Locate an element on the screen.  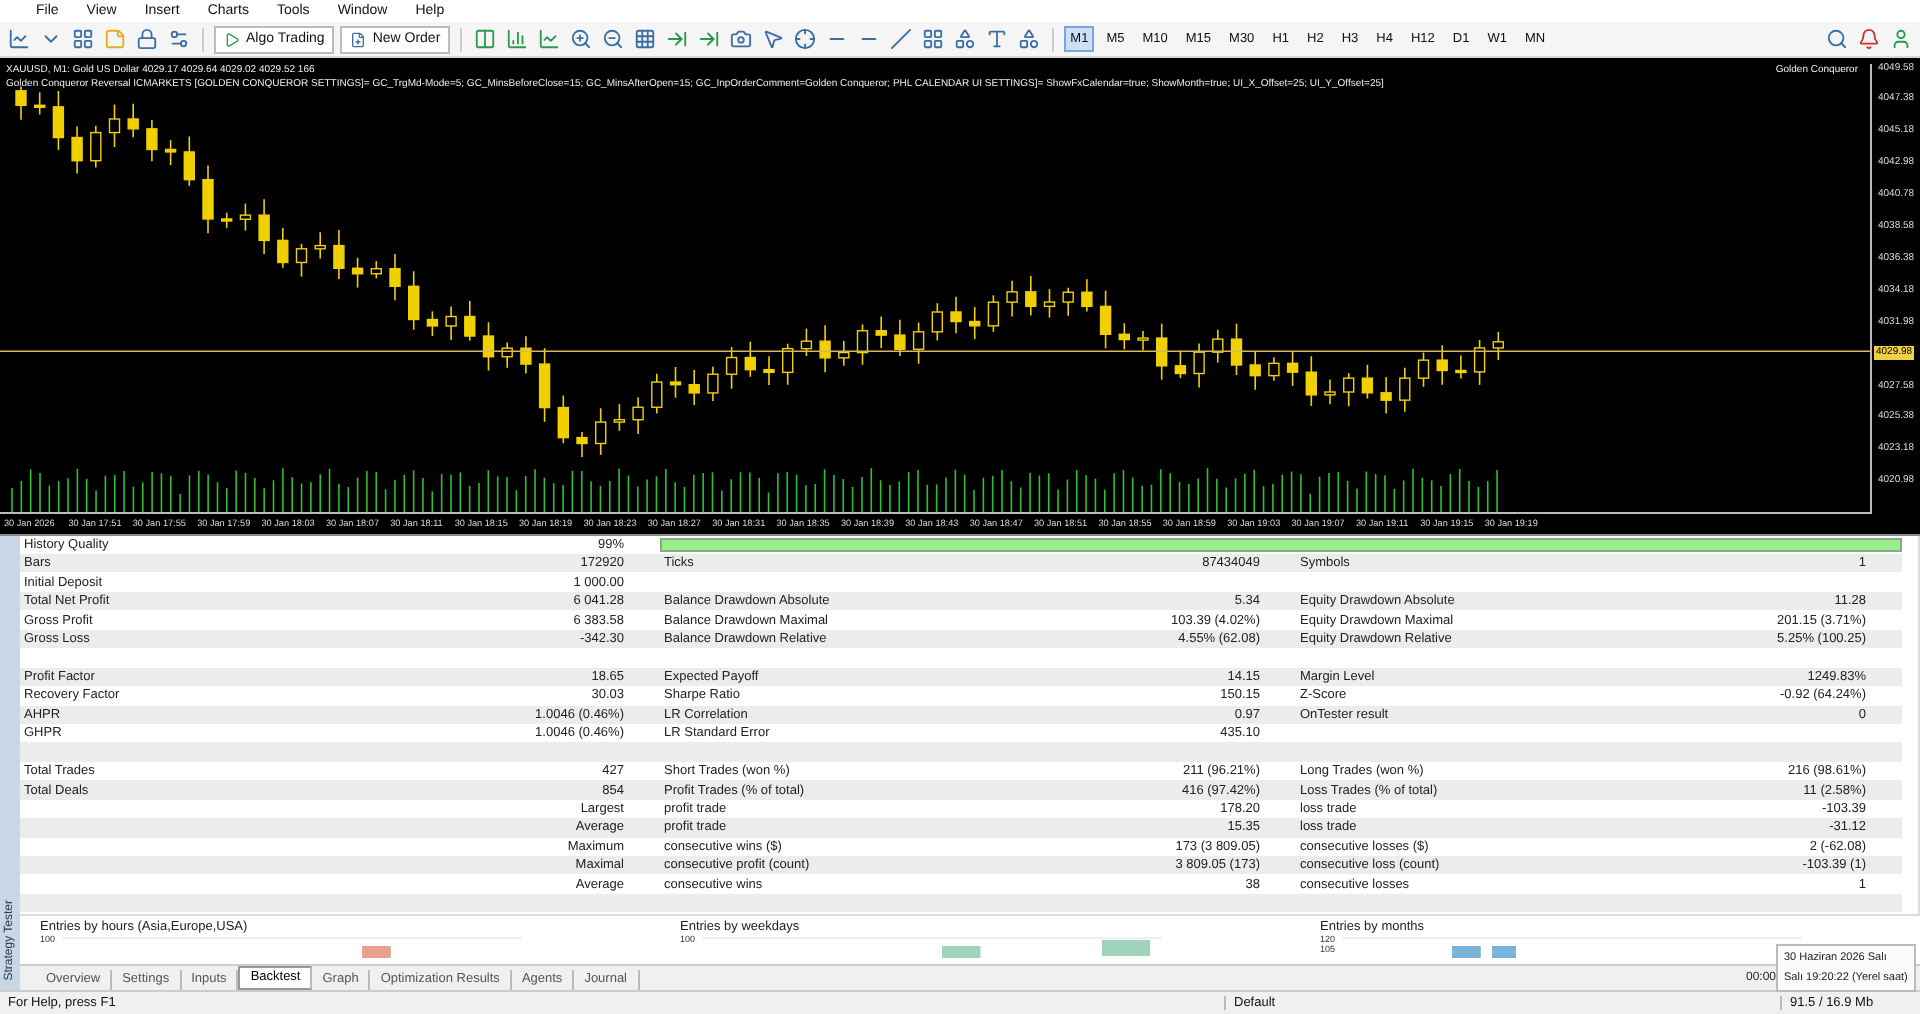
lock-icon is located at coordinates (147, 39).